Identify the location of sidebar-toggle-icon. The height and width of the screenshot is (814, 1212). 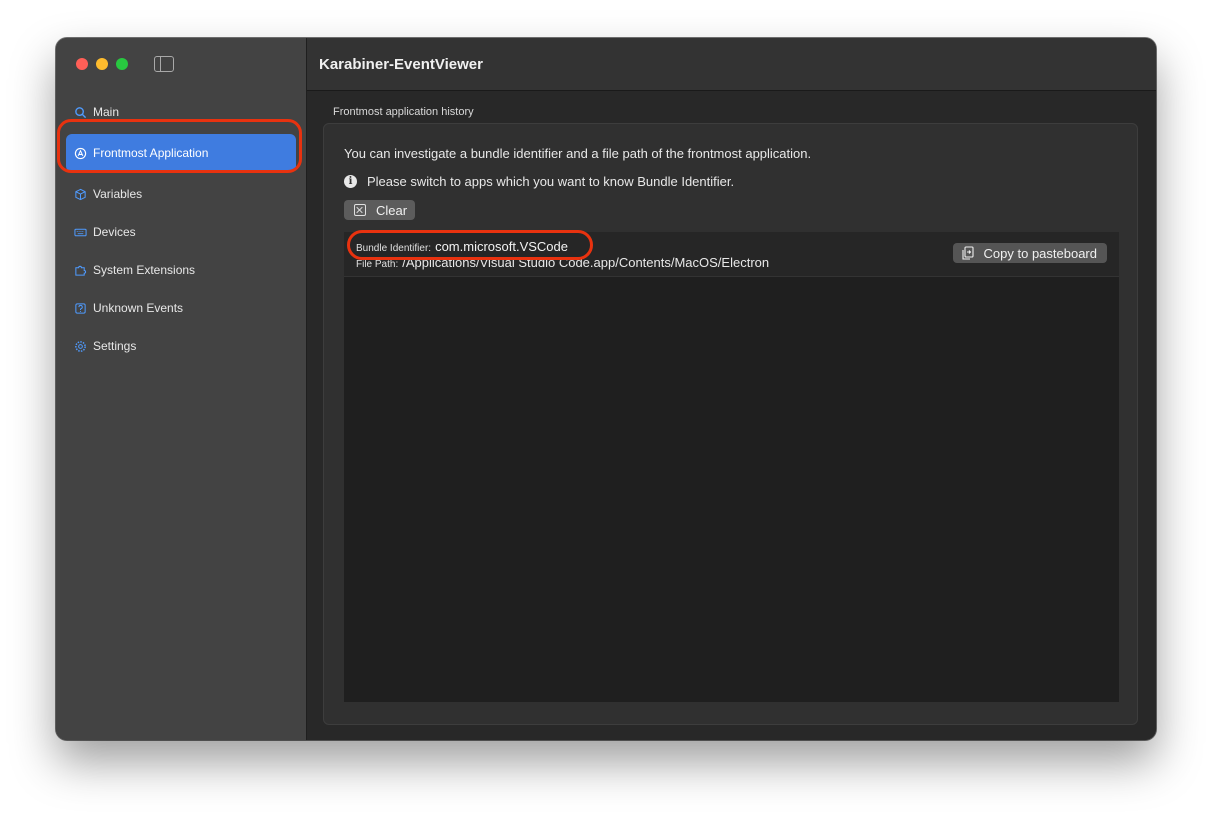
(164, 64).